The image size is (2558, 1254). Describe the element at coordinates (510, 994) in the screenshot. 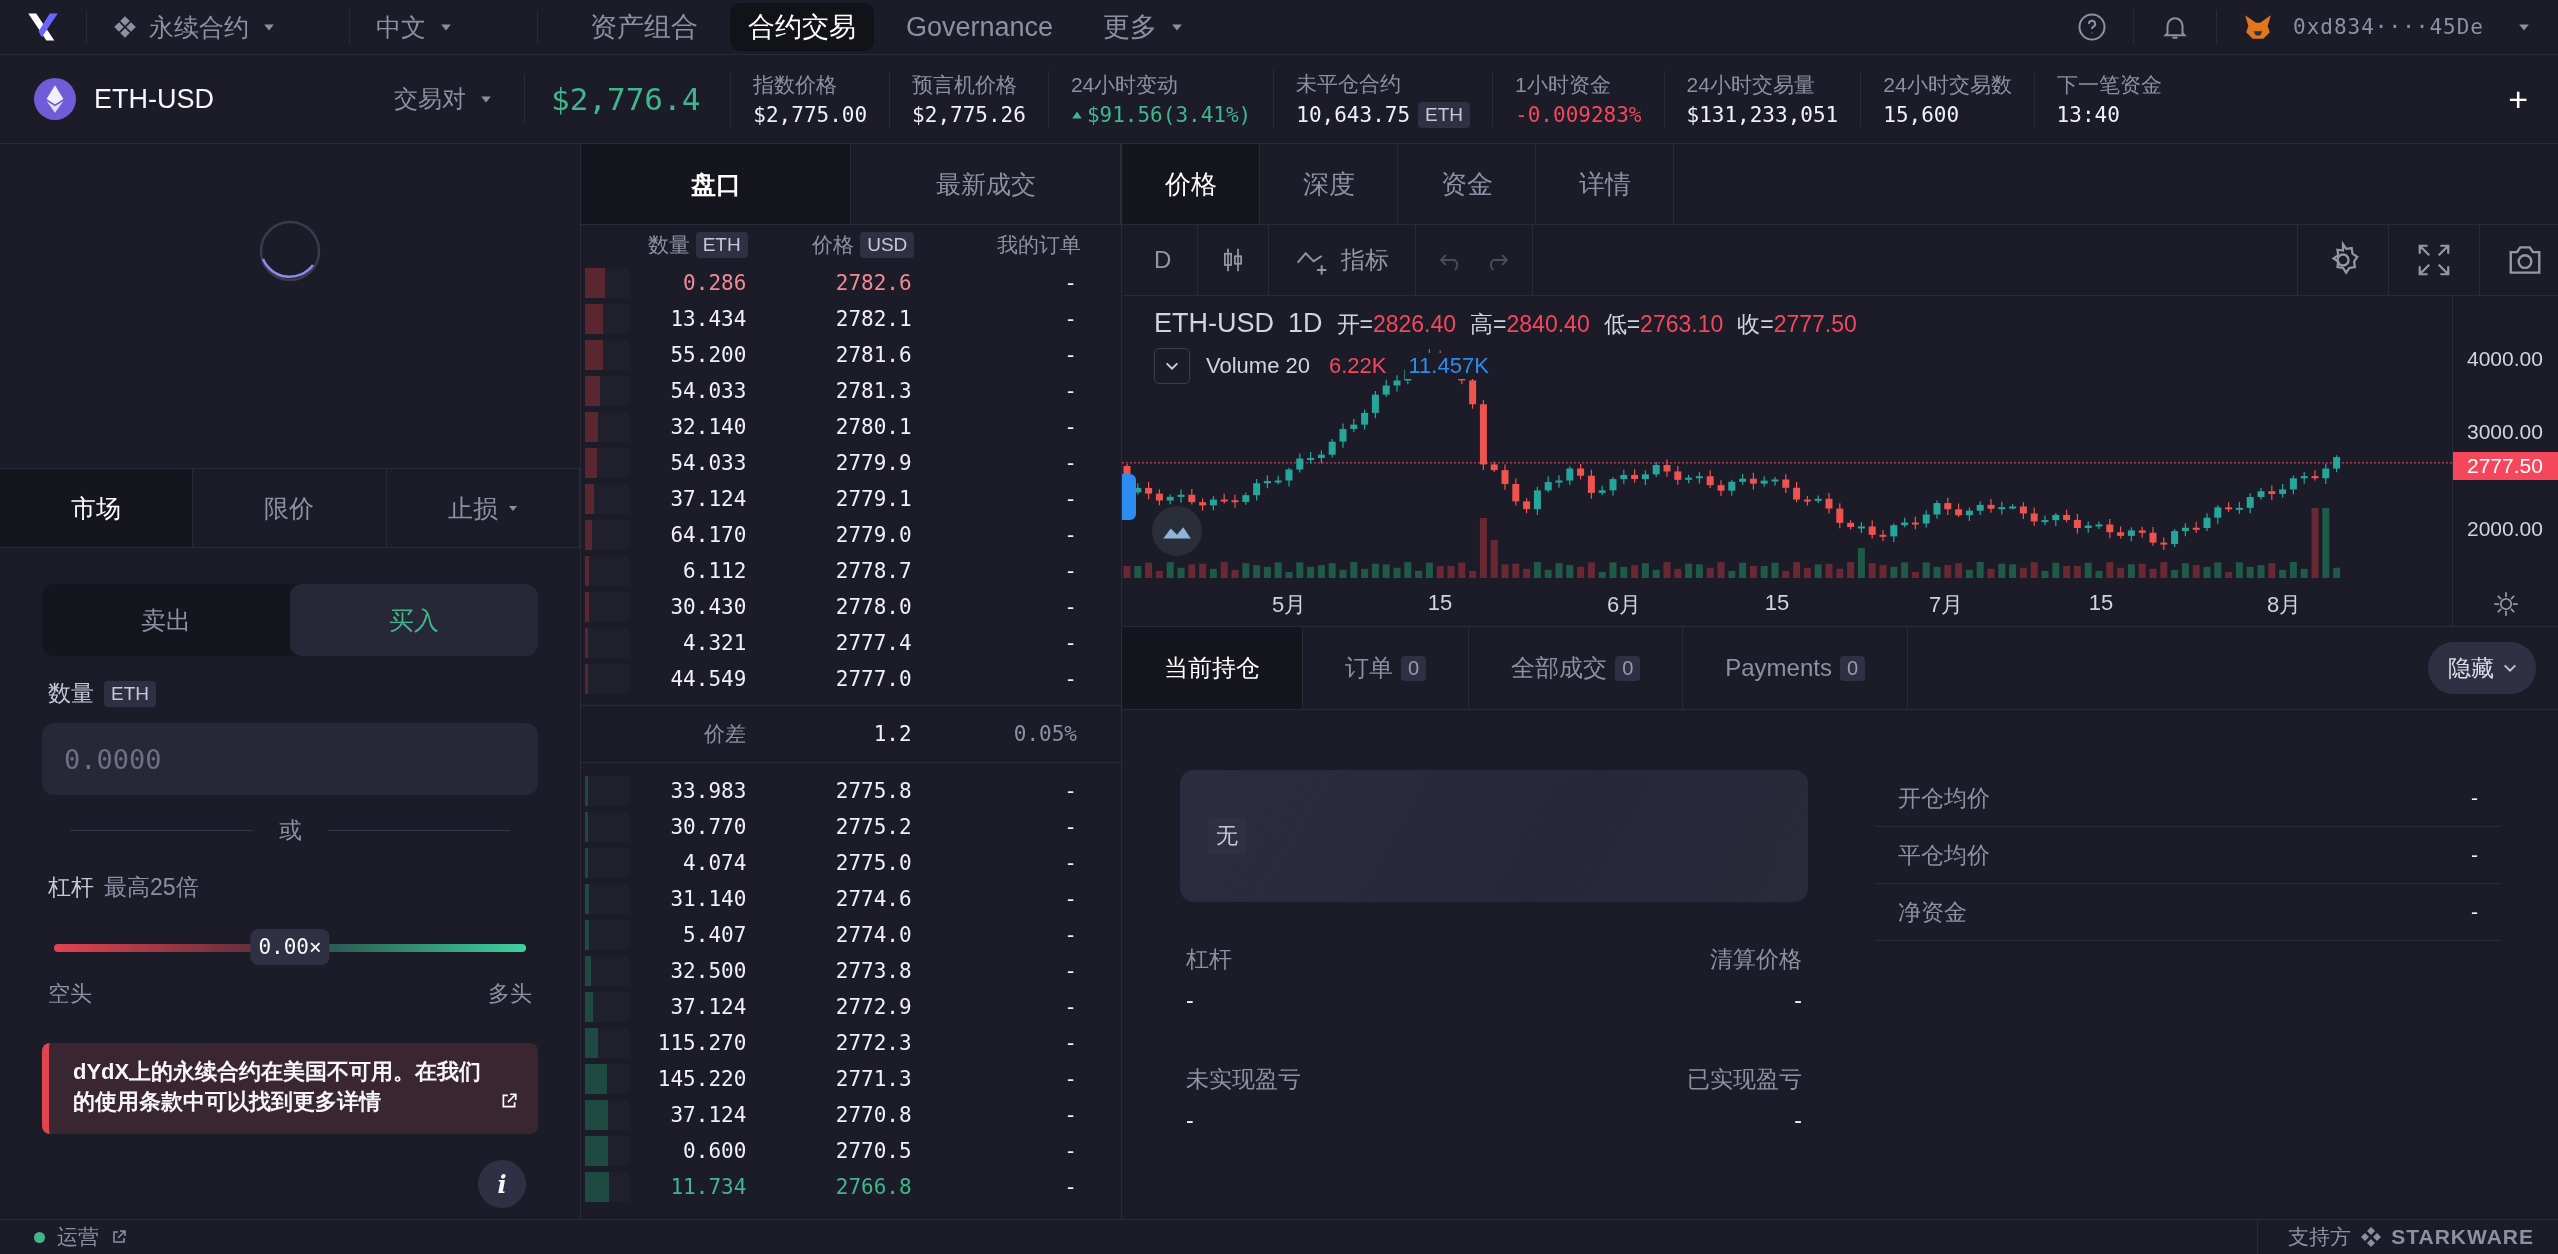

I see `slider-end-label: 多头` at that location.